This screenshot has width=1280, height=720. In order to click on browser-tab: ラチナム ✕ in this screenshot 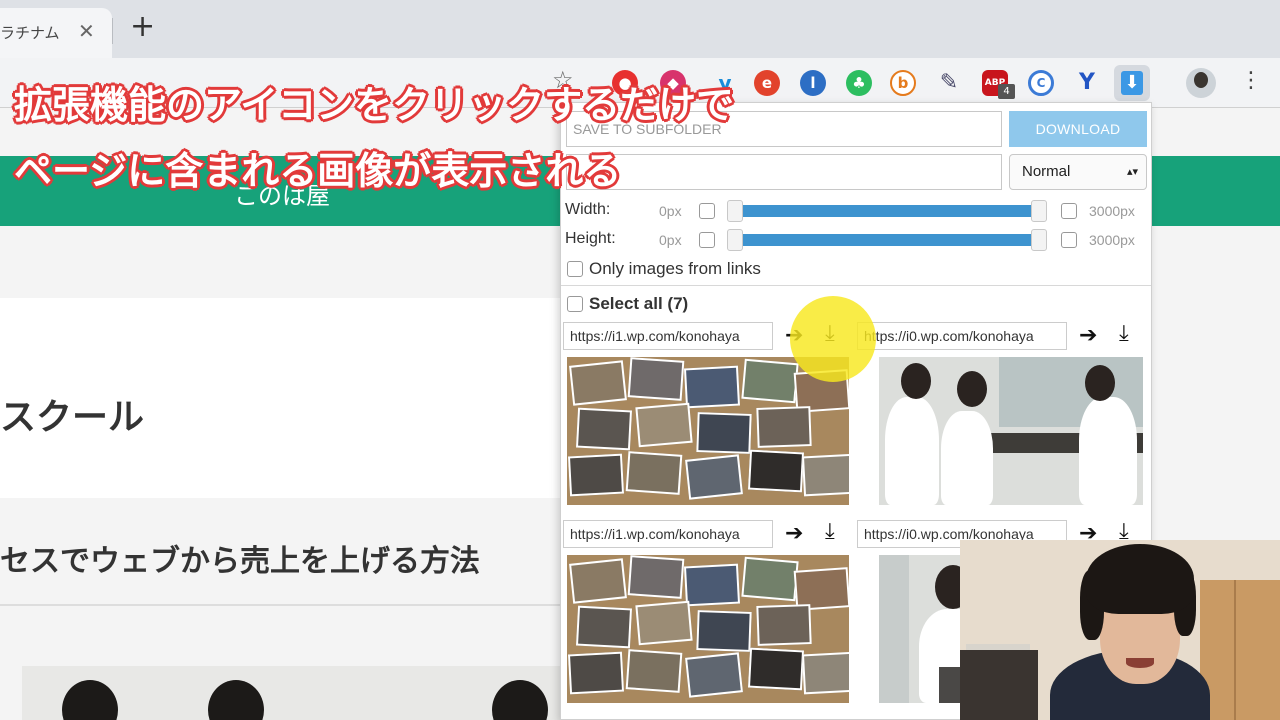, I will do `click(56, 33)`.